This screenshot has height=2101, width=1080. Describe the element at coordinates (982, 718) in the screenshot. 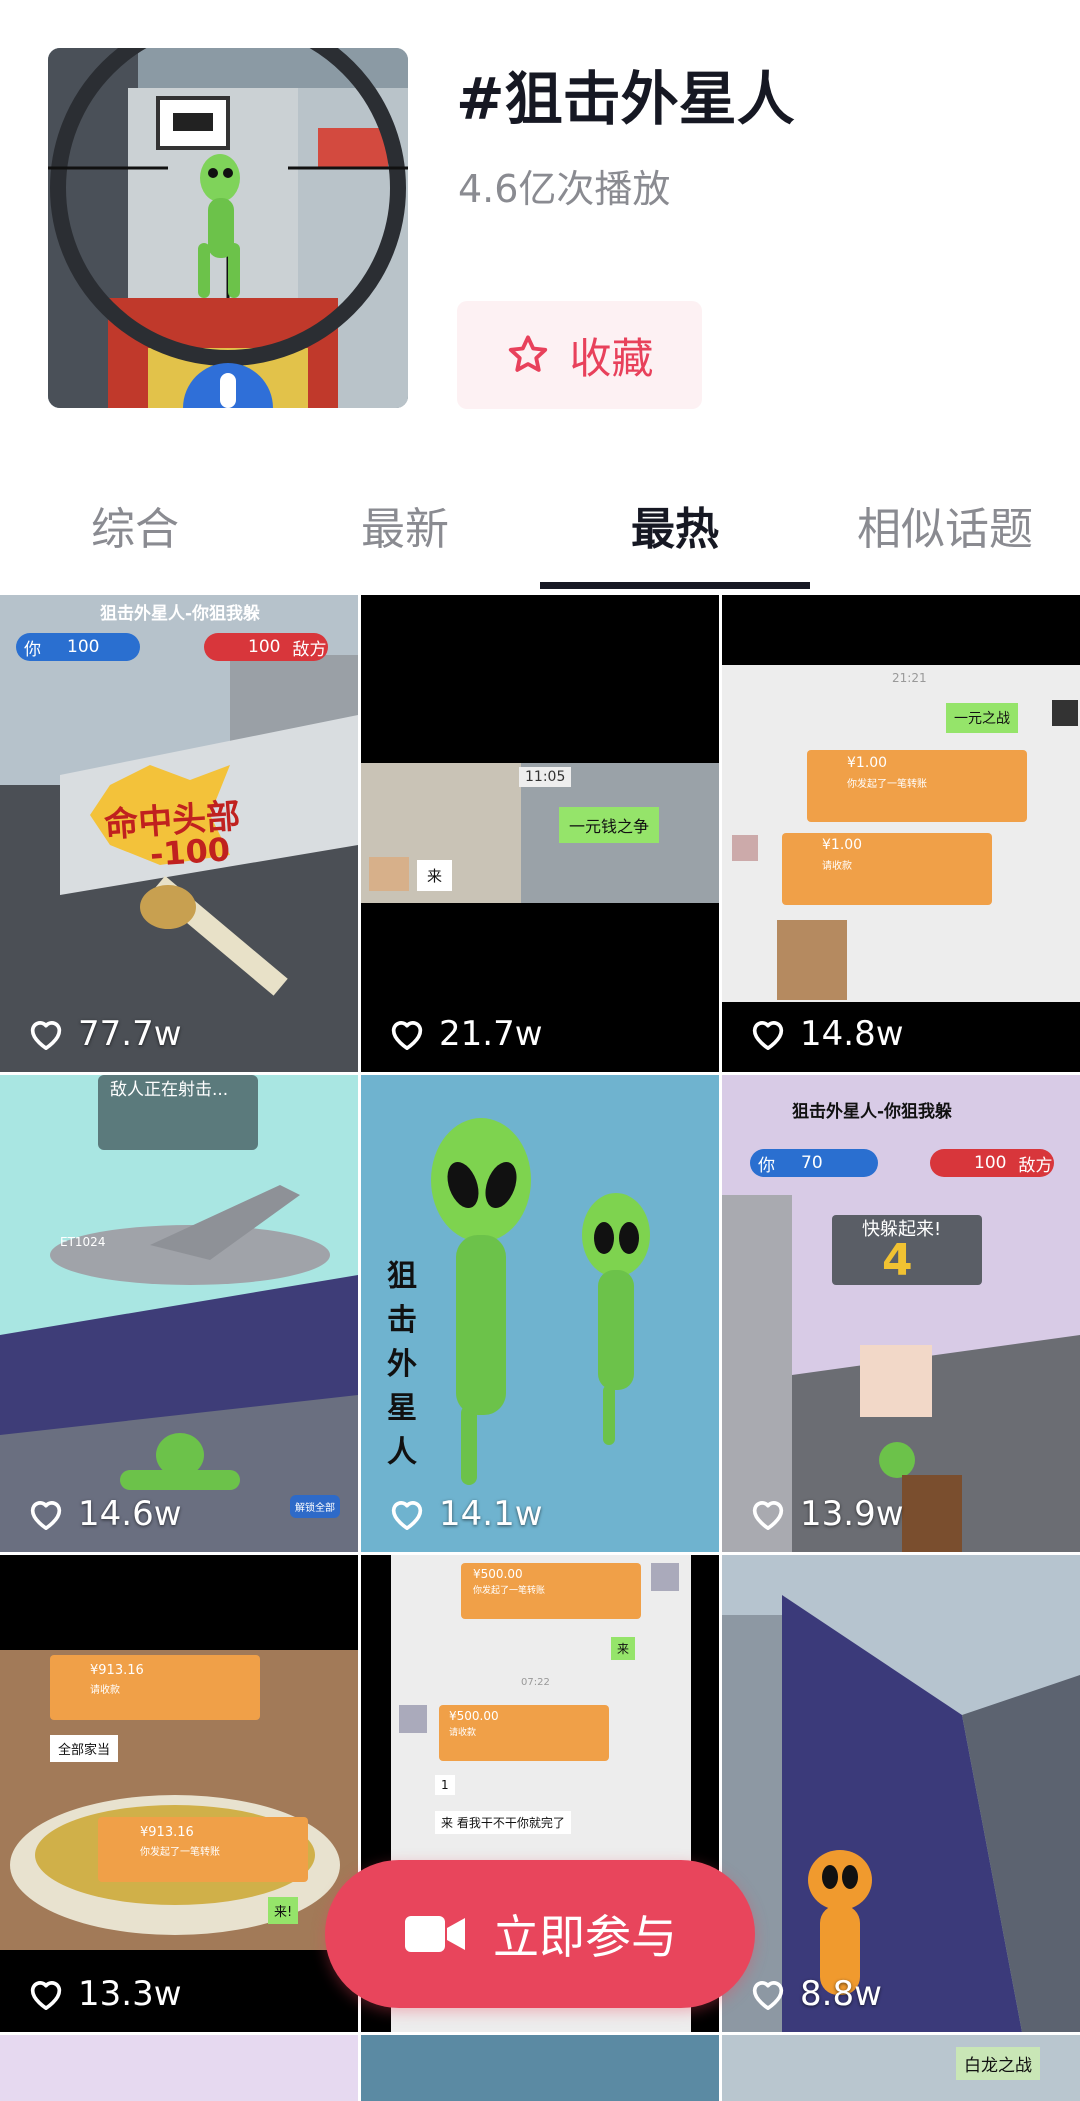

I see `chat-bubble: 一元之战` at that location.